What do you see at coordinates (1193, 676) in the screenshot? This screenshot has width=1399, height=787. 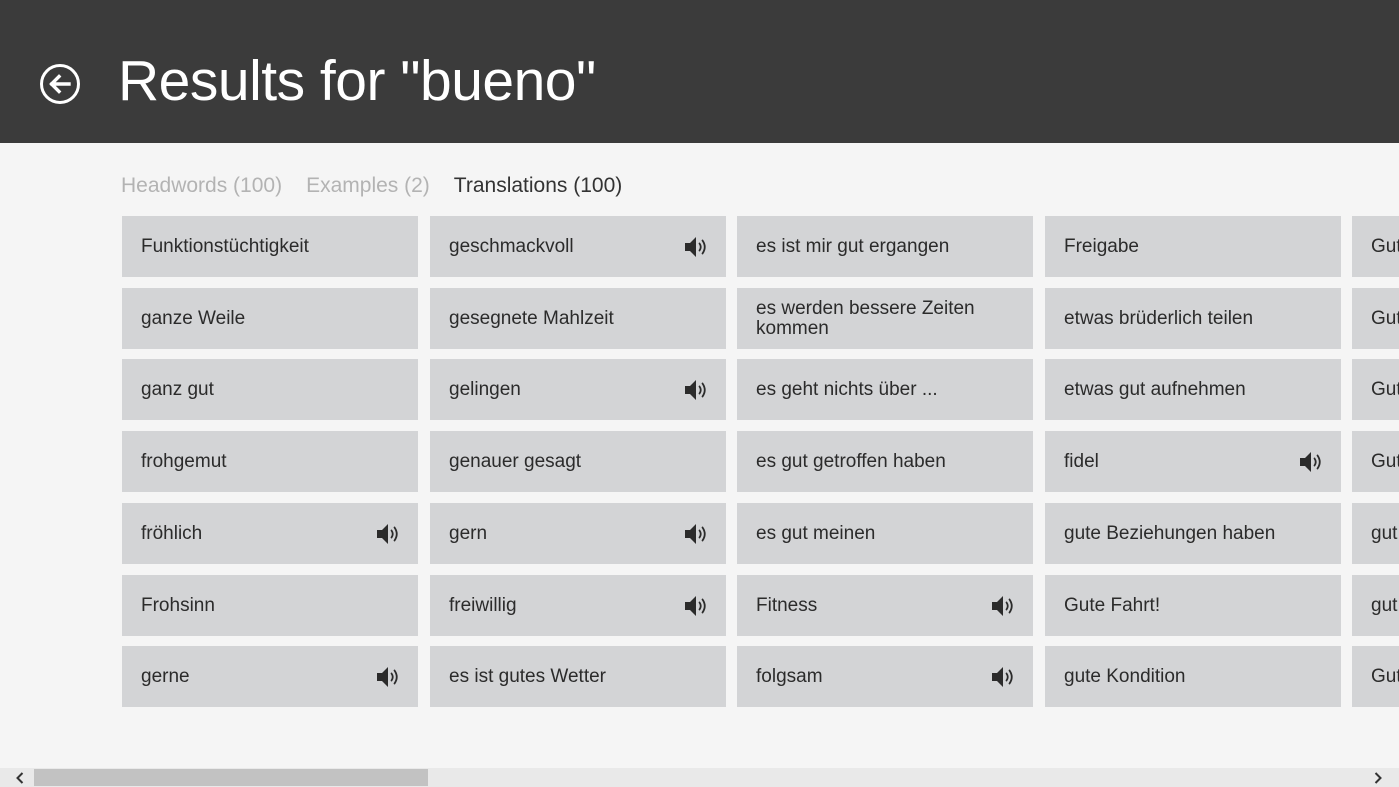 I see `result-tile: gute Kondition` at bounding box center [1193, 676].